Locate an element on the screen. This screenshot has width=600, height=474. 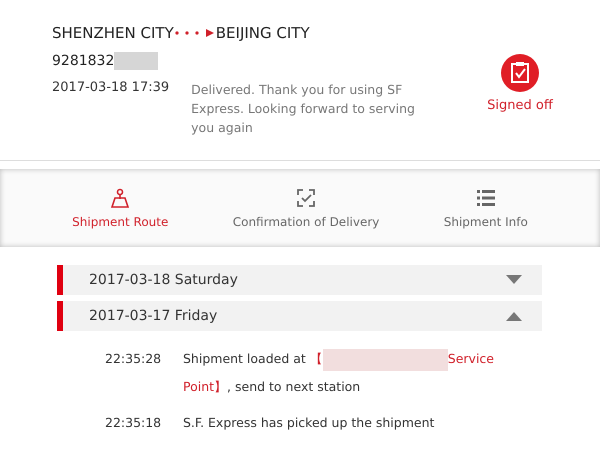
tab: Confirmation of Delivery is located at coordinates (306, 208).